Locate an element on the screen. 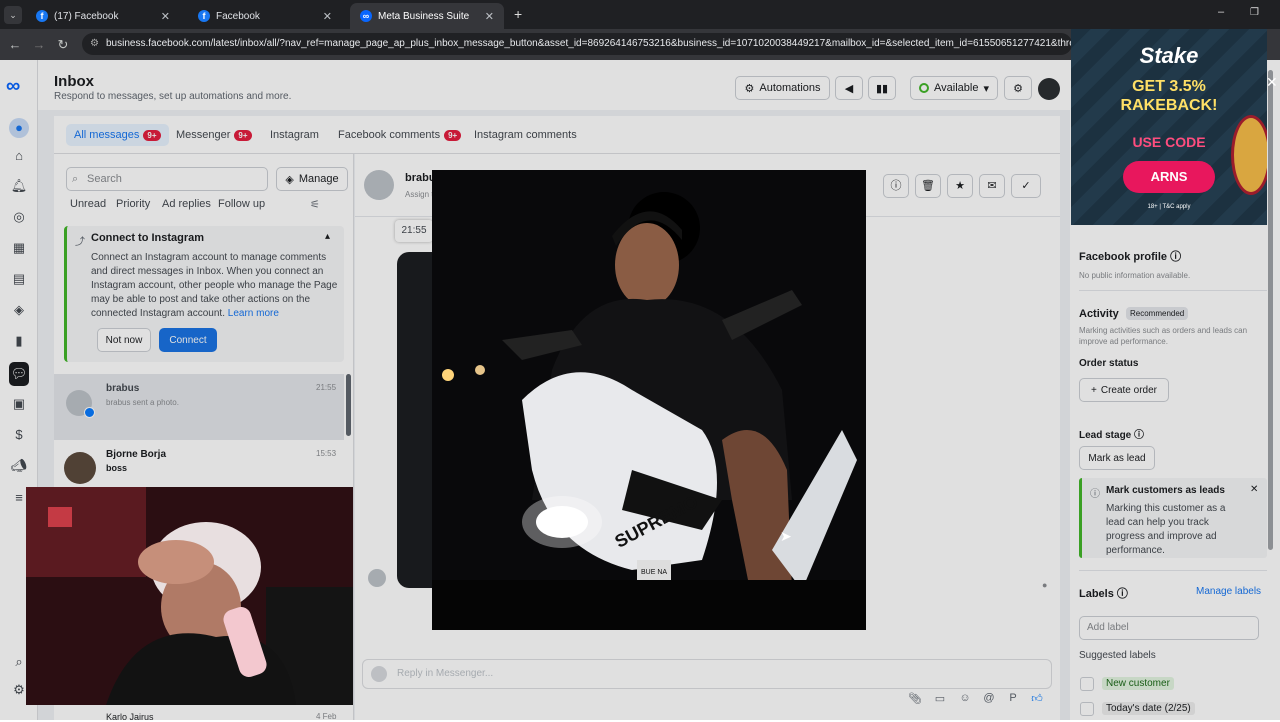 This screenshot has width=1280, height=722. close-viewer-icon: ✕ is located at coordinates (1272, 82).